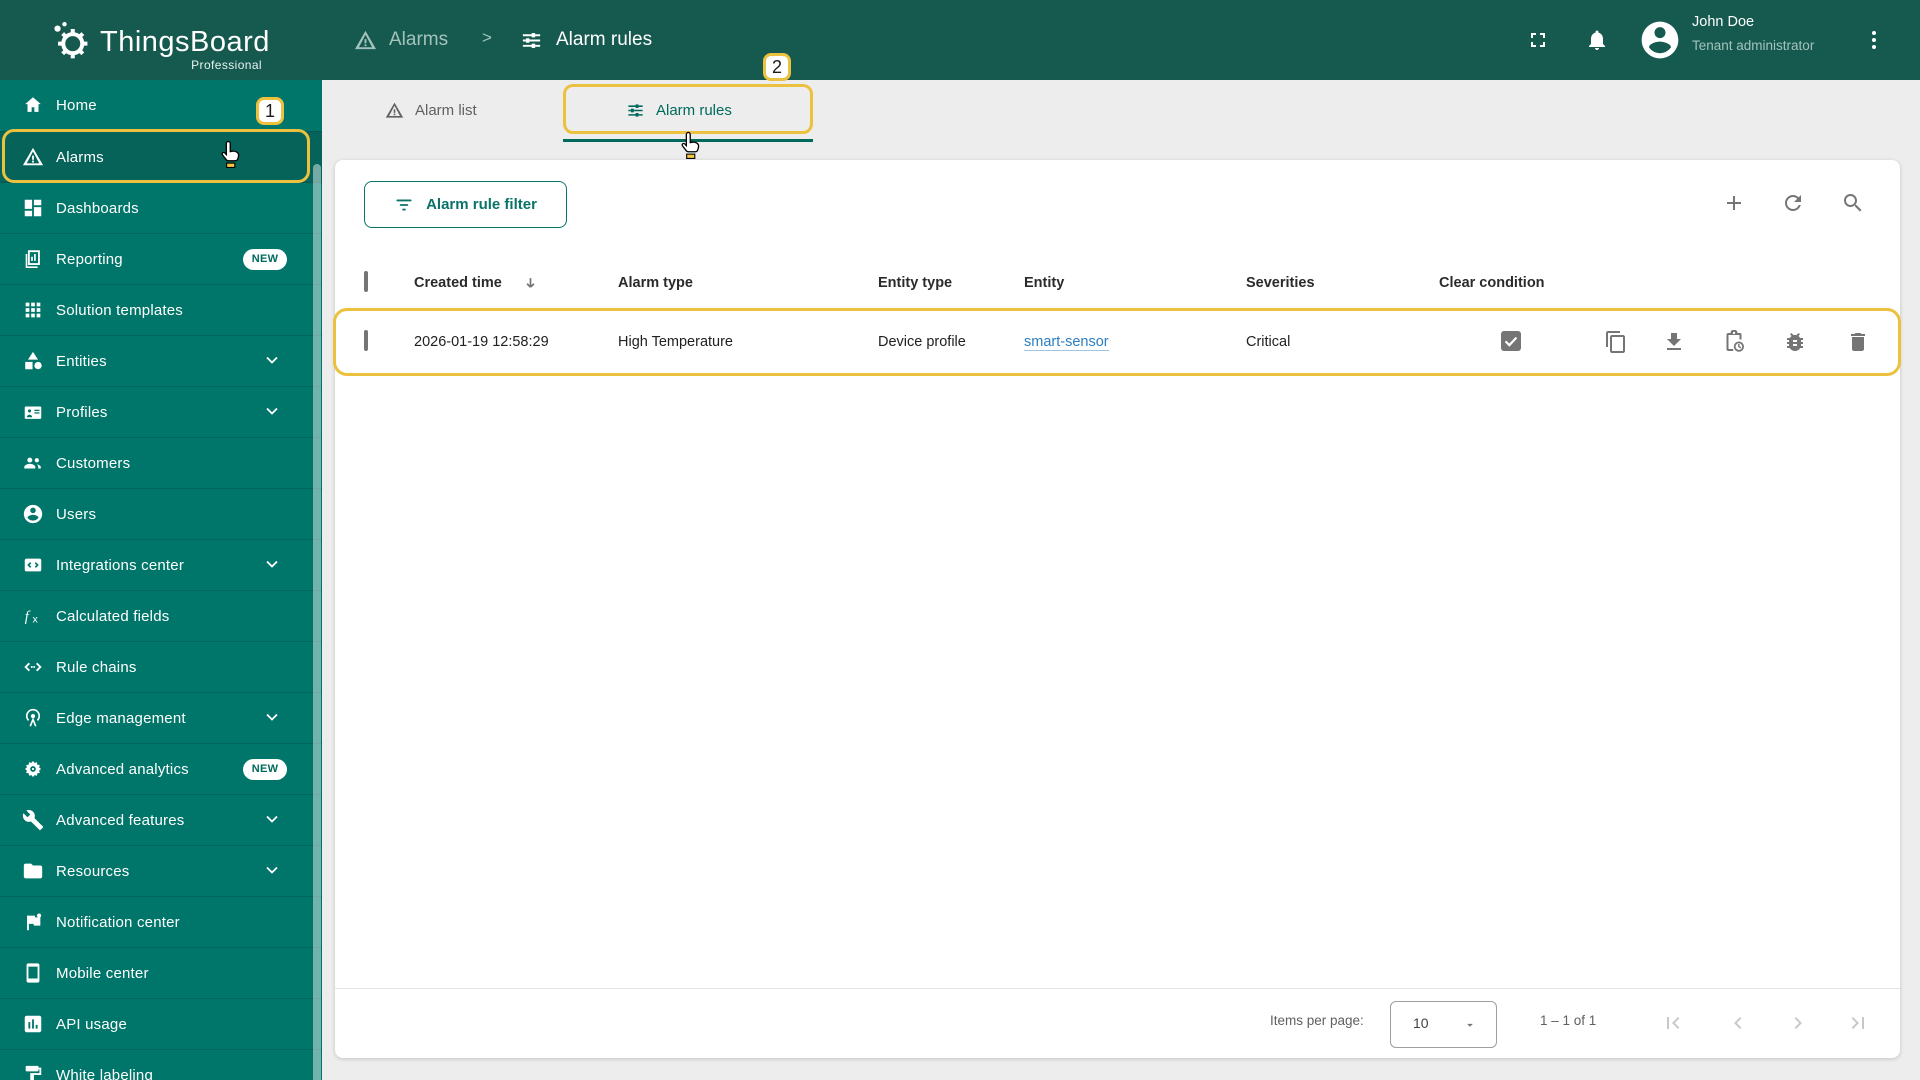  I want to click on sidebar-item-notification-center: Notification center, so click(161, 922).